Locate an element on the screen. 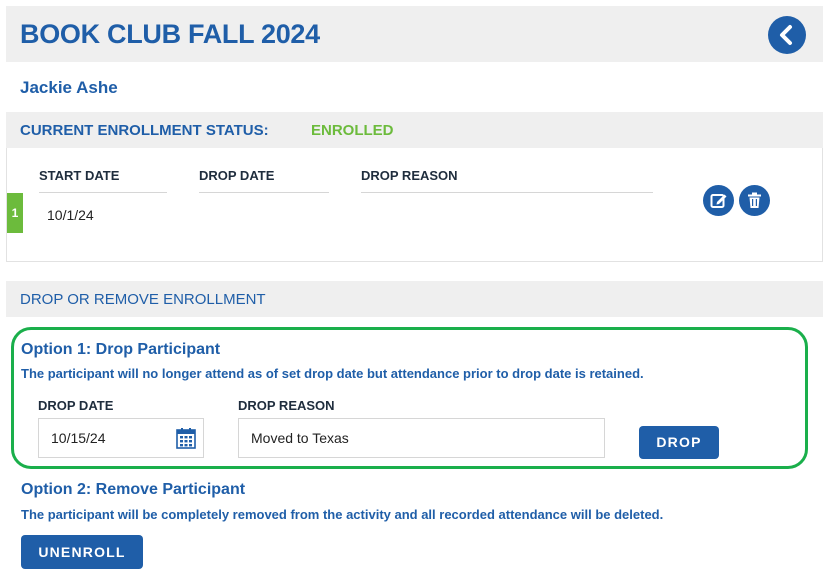 The image size is (823, 586). drop-date-label: DROP DATE is located at coordinates (76, 405).